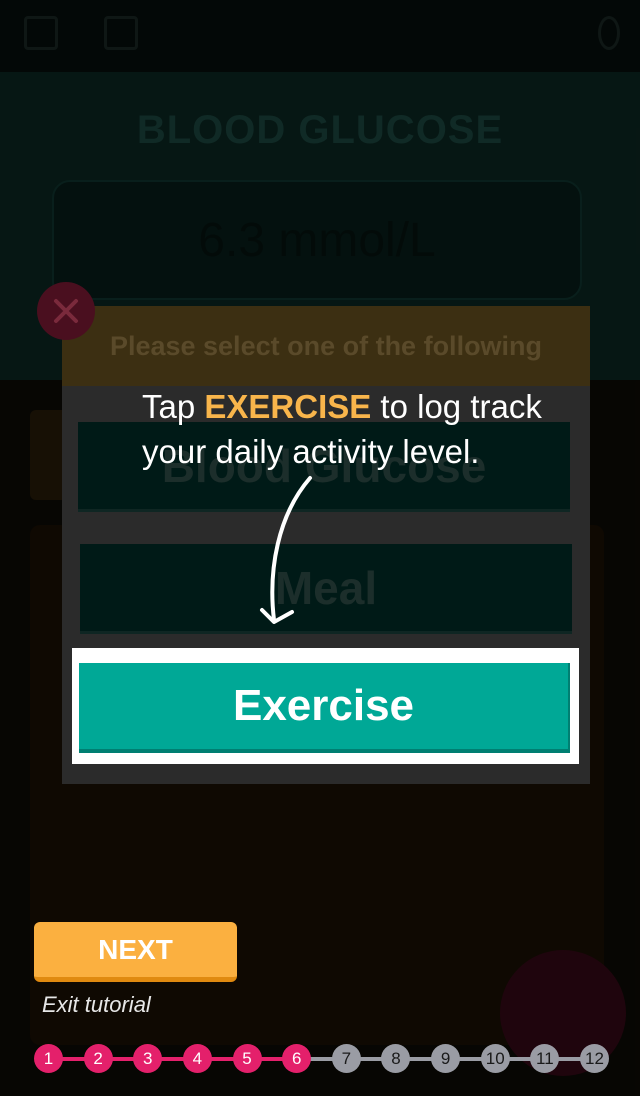  I want to click on tooltip-keyword: EXERCISE, so click(288, 406).